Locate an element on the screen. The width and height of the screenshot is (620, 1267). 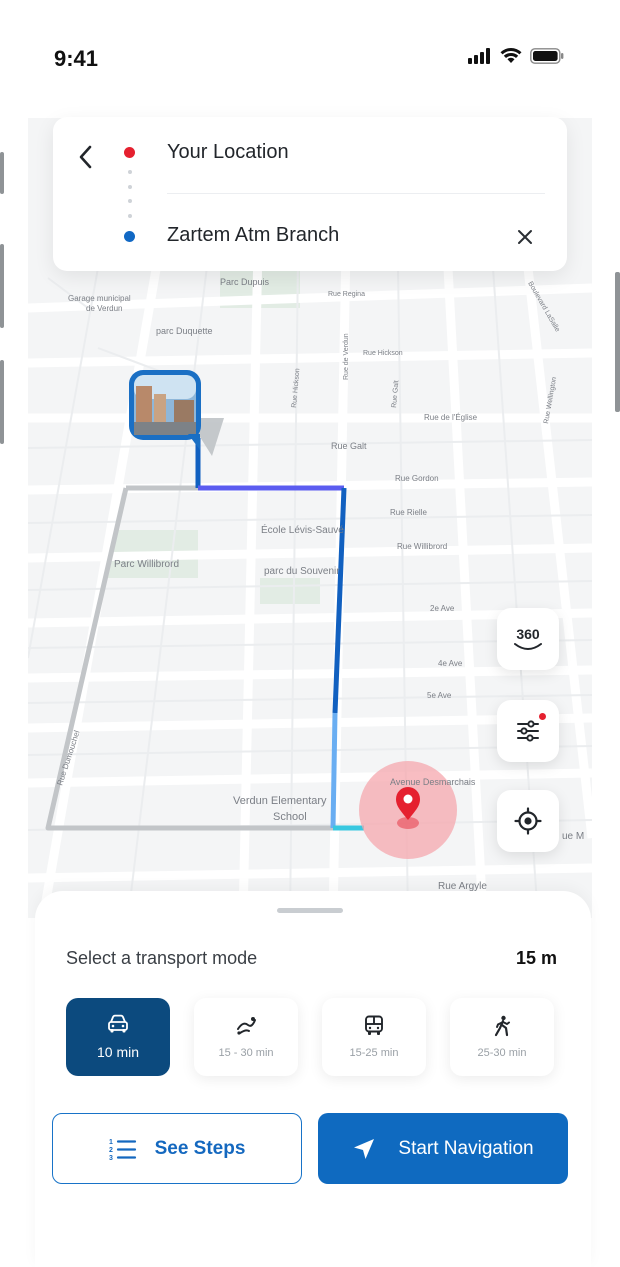
mode-time: 15 - 30 min is located at coordinates (246, 1053).